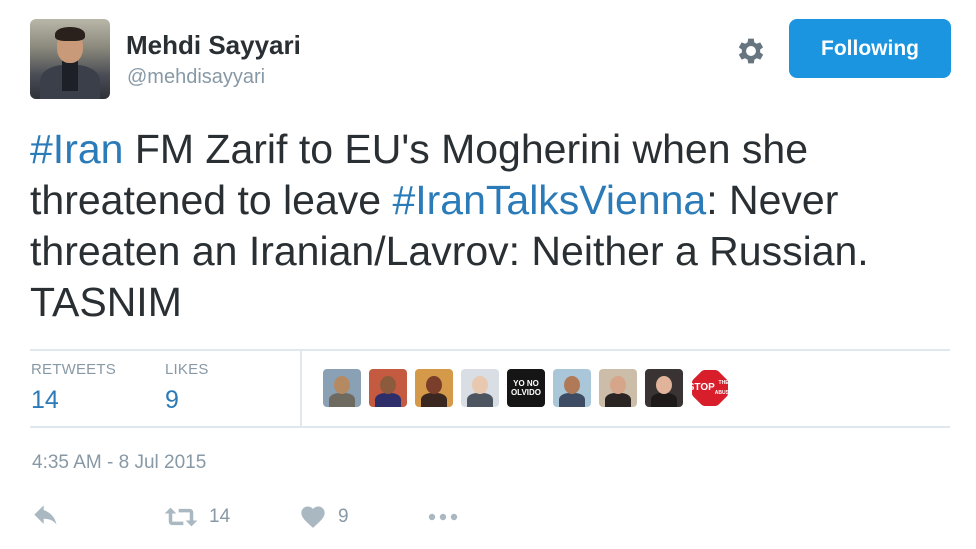 The image size is (976, 549). I want to click on reply-button, so click(46, 517).